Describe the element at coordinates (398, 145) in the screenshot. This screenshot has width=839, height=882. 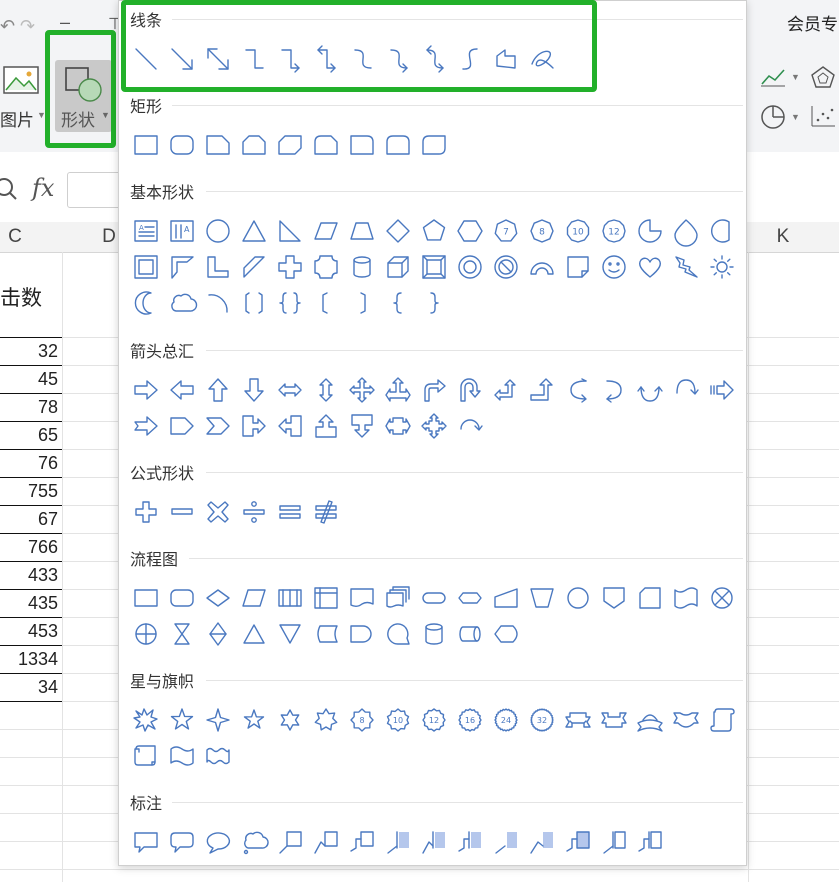
I see `shape-round-same-side-button` at that location.